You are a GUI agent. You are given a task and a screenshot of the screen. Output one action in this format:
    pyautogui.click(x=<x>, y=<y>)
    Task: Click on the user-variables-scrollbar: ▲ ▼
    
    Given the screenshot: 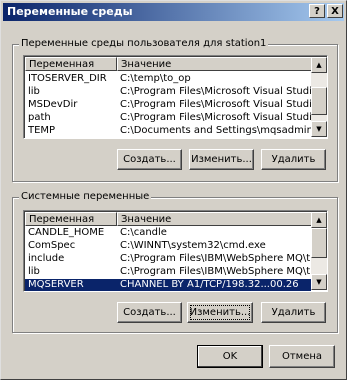 What is the action you would take?
    pyautogui.click(x=319, y=97)
    